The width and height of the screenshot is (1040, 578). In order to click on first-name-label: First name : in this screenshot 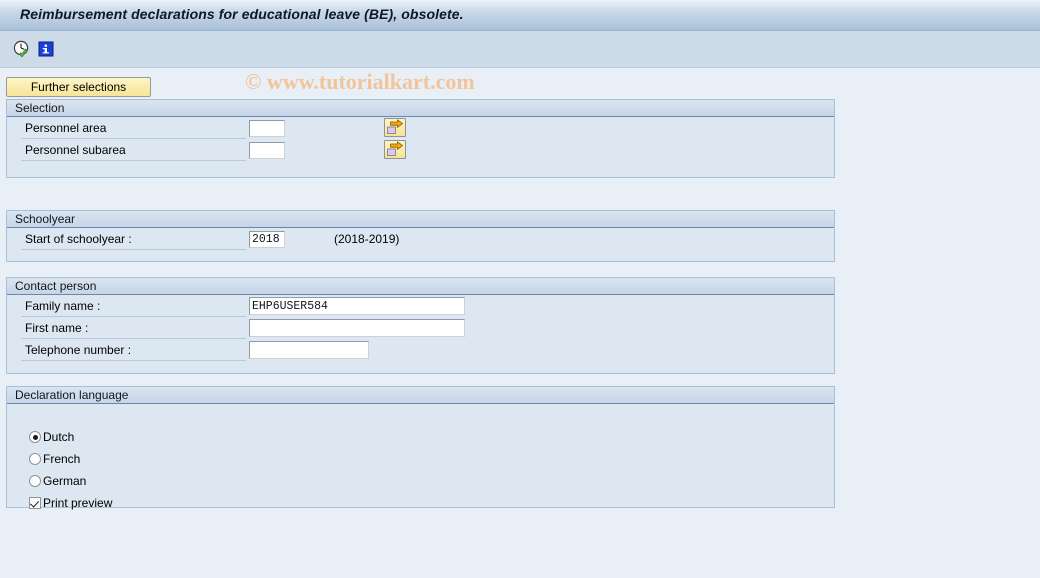, I will do `click(57, 328)`.